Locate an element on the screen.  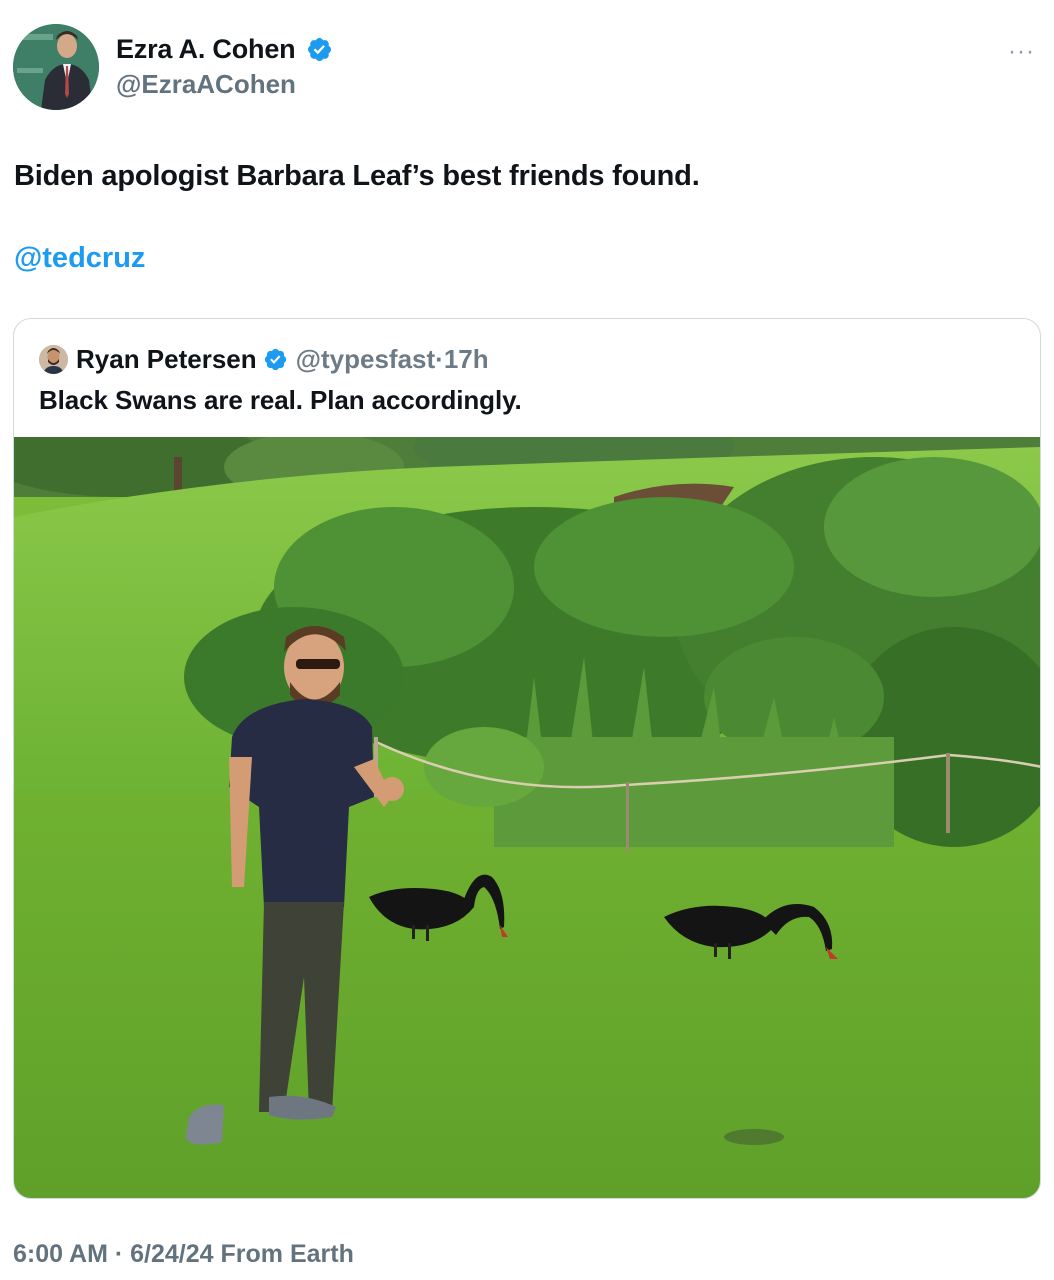
author-handle: @EzraACohen is located at coordinates (224, 84).